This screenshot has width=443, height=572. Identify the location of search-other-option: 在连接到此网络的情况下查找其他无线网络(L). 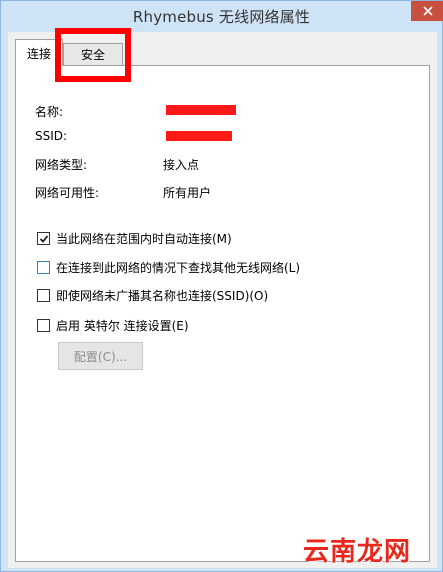
(168, 267).